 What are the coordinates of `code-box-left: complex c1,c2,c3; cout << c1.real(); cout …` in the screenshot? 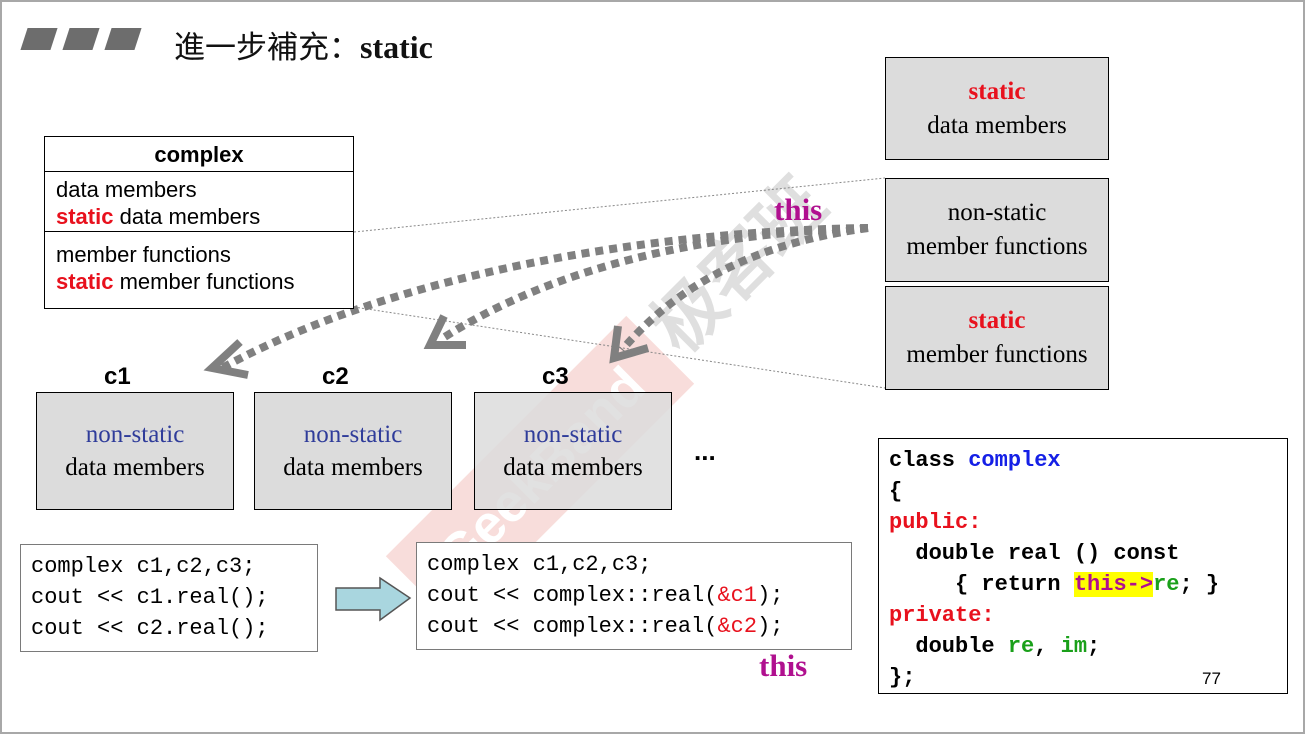 It's located at (169, 598).